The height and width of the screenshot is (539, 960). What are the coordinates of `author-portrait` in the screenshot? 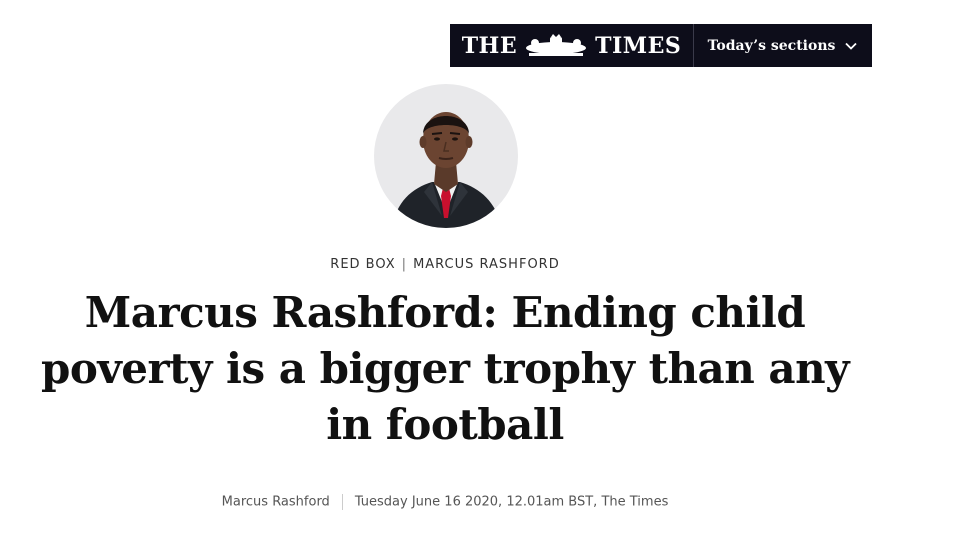 It's located at (447, 170).